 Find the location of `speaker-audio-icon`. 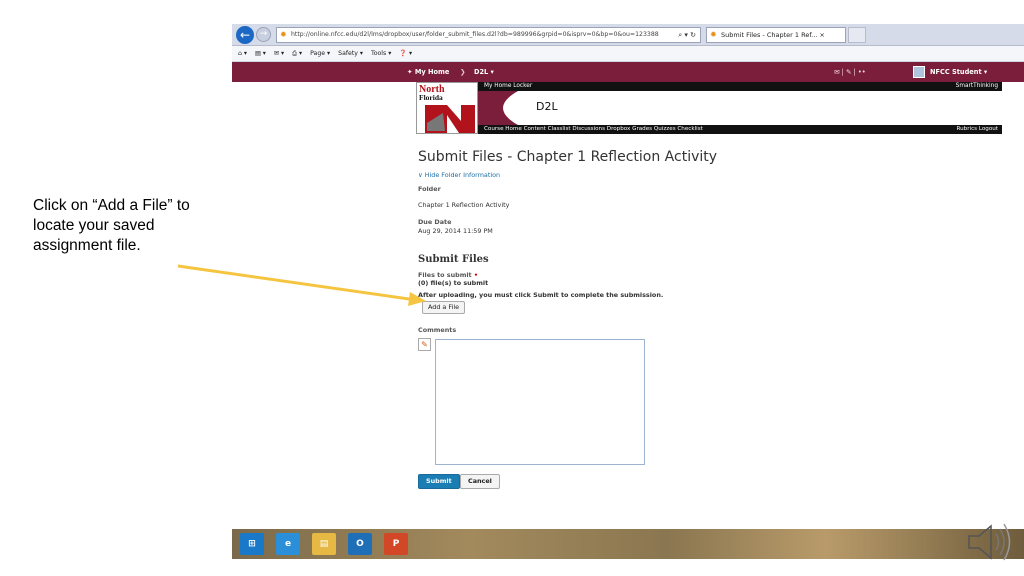

speaker-audio-icon is located at coordinates (988, 542).